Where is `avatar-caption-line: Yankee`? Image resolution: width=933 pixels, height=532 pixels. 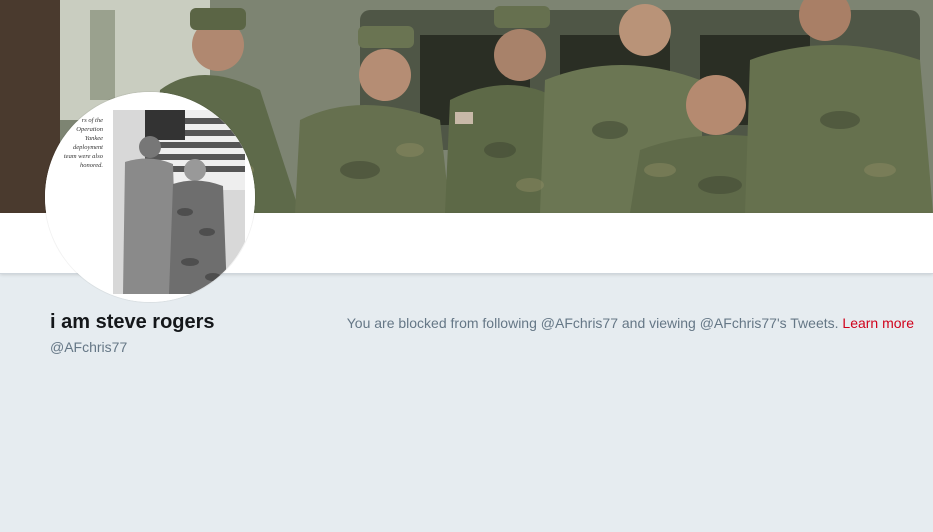
avatar-caption-line: Yankee is located at coordinates (94, 138).